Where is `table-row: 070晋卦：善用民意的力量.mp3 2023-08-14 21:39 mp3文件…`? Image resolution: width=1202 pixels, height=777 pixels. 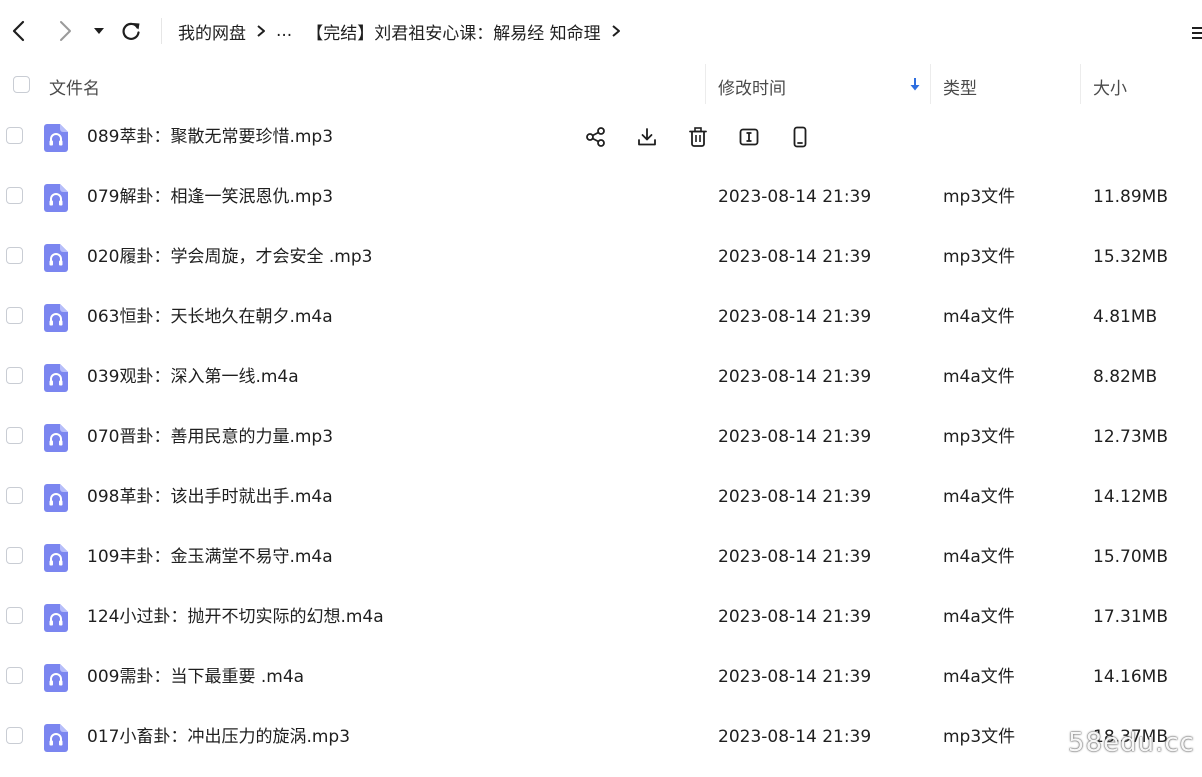
table-row: 070晋卦：善用民意的力量.mp3 2023-08-14 21:39 mp3文件… is located at coordinates (601, 437).